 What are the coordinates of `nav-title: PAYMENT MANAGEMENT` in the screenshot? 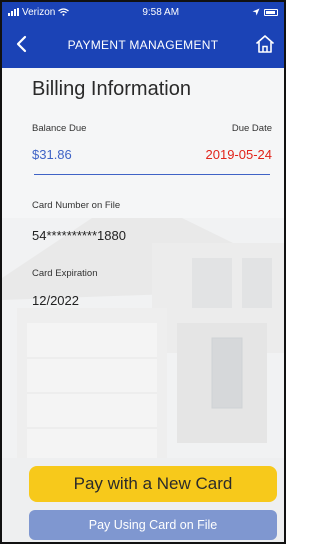 It's located at (143, 45).